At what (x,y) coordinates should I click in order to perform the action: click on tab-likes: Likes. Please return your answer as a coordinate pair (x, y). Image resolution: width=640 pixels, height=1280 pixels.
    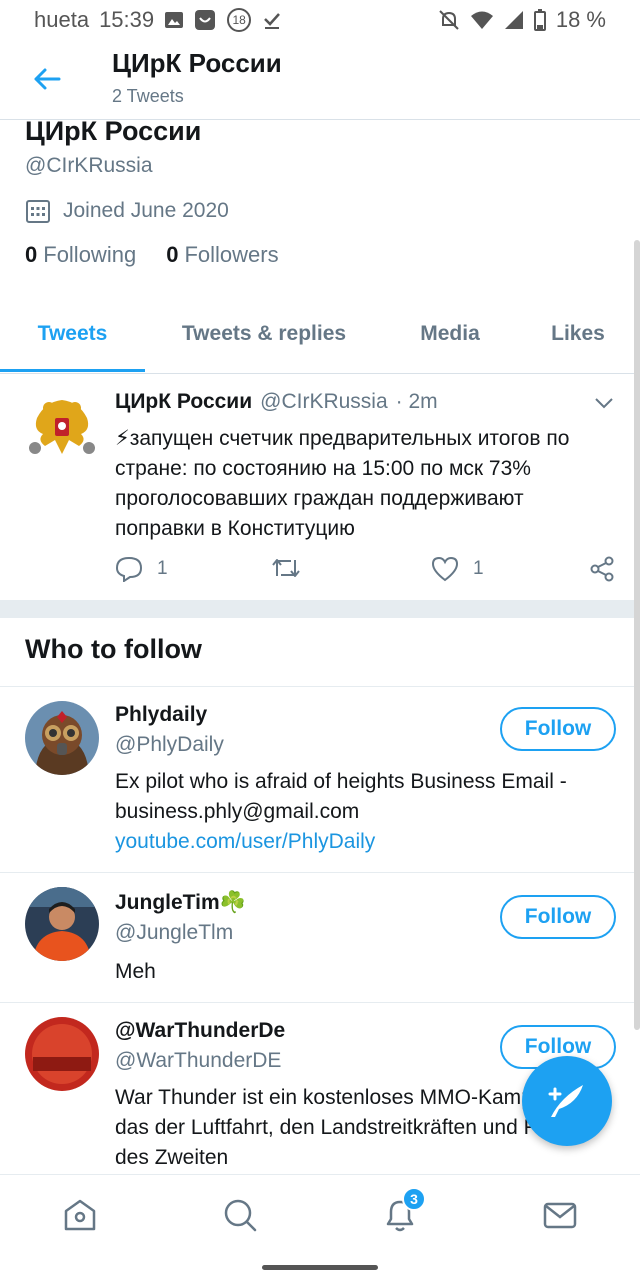
    Looking at the image, I should click on (578, 334).